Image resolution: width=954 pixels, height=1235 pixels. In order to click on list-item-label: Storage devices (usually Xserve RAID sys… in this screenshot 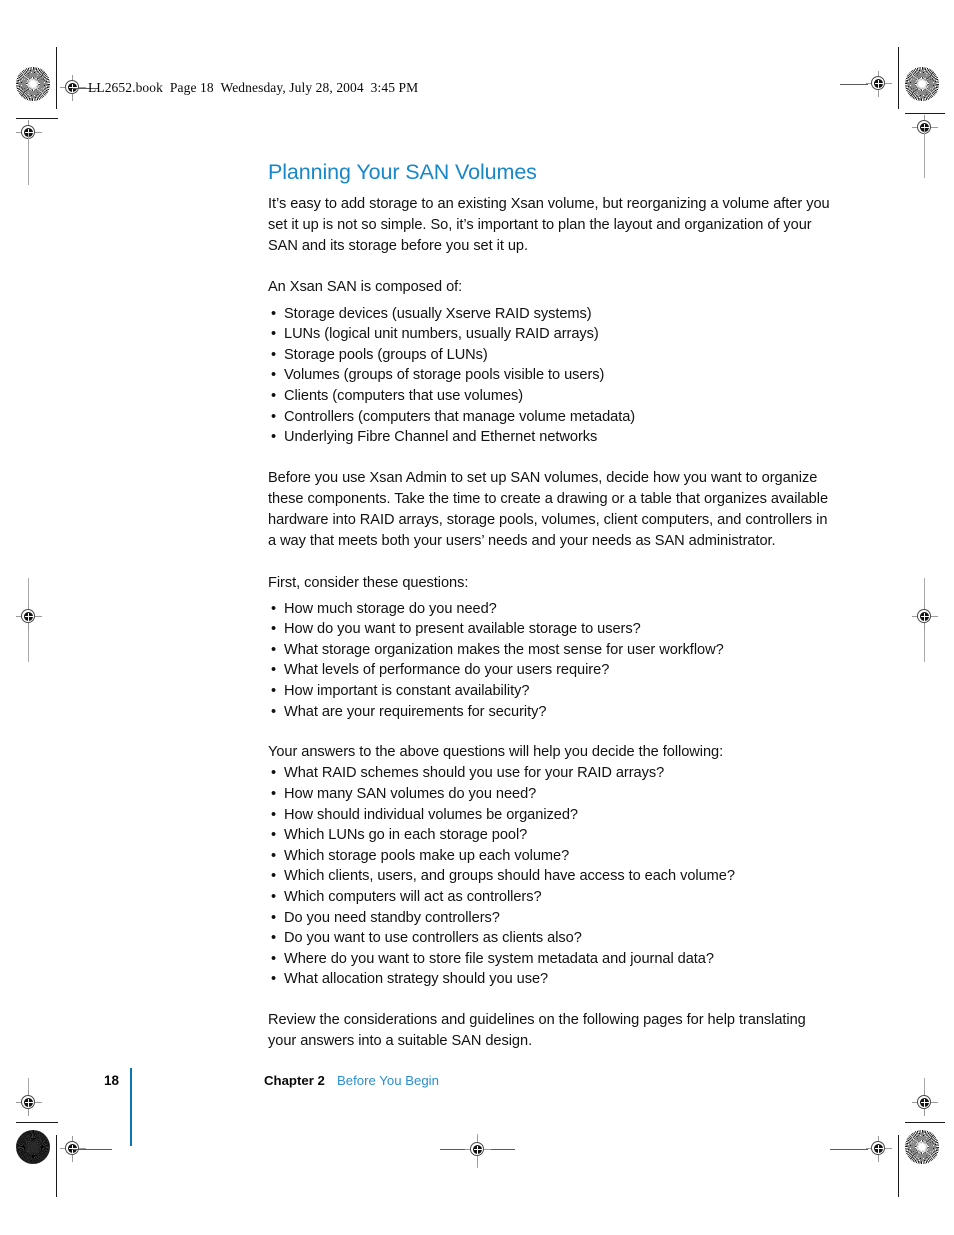, I will do `click(438, 313)`.